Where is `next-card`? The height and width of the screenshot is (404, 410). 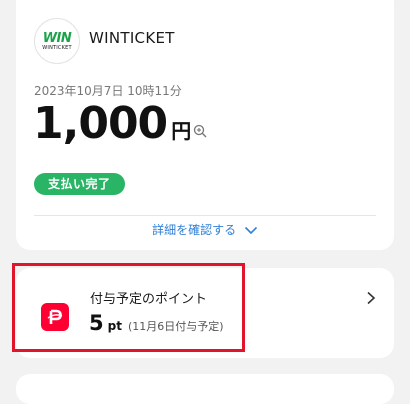
next-card is located at coordinates (205, 389).